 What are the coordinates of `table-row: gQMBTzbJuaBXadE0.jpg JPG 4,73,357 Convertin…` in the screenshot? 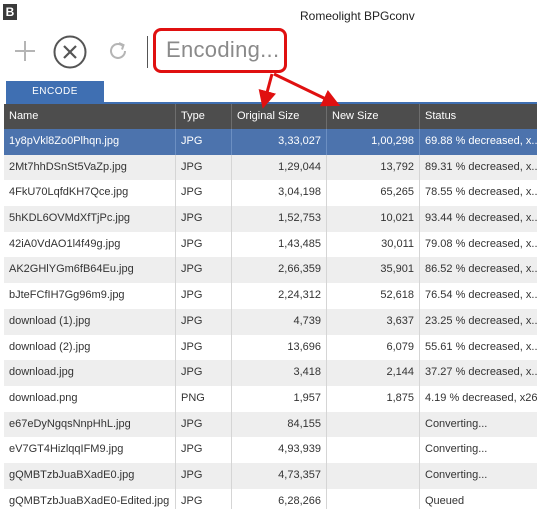 It's located at (270, 475).